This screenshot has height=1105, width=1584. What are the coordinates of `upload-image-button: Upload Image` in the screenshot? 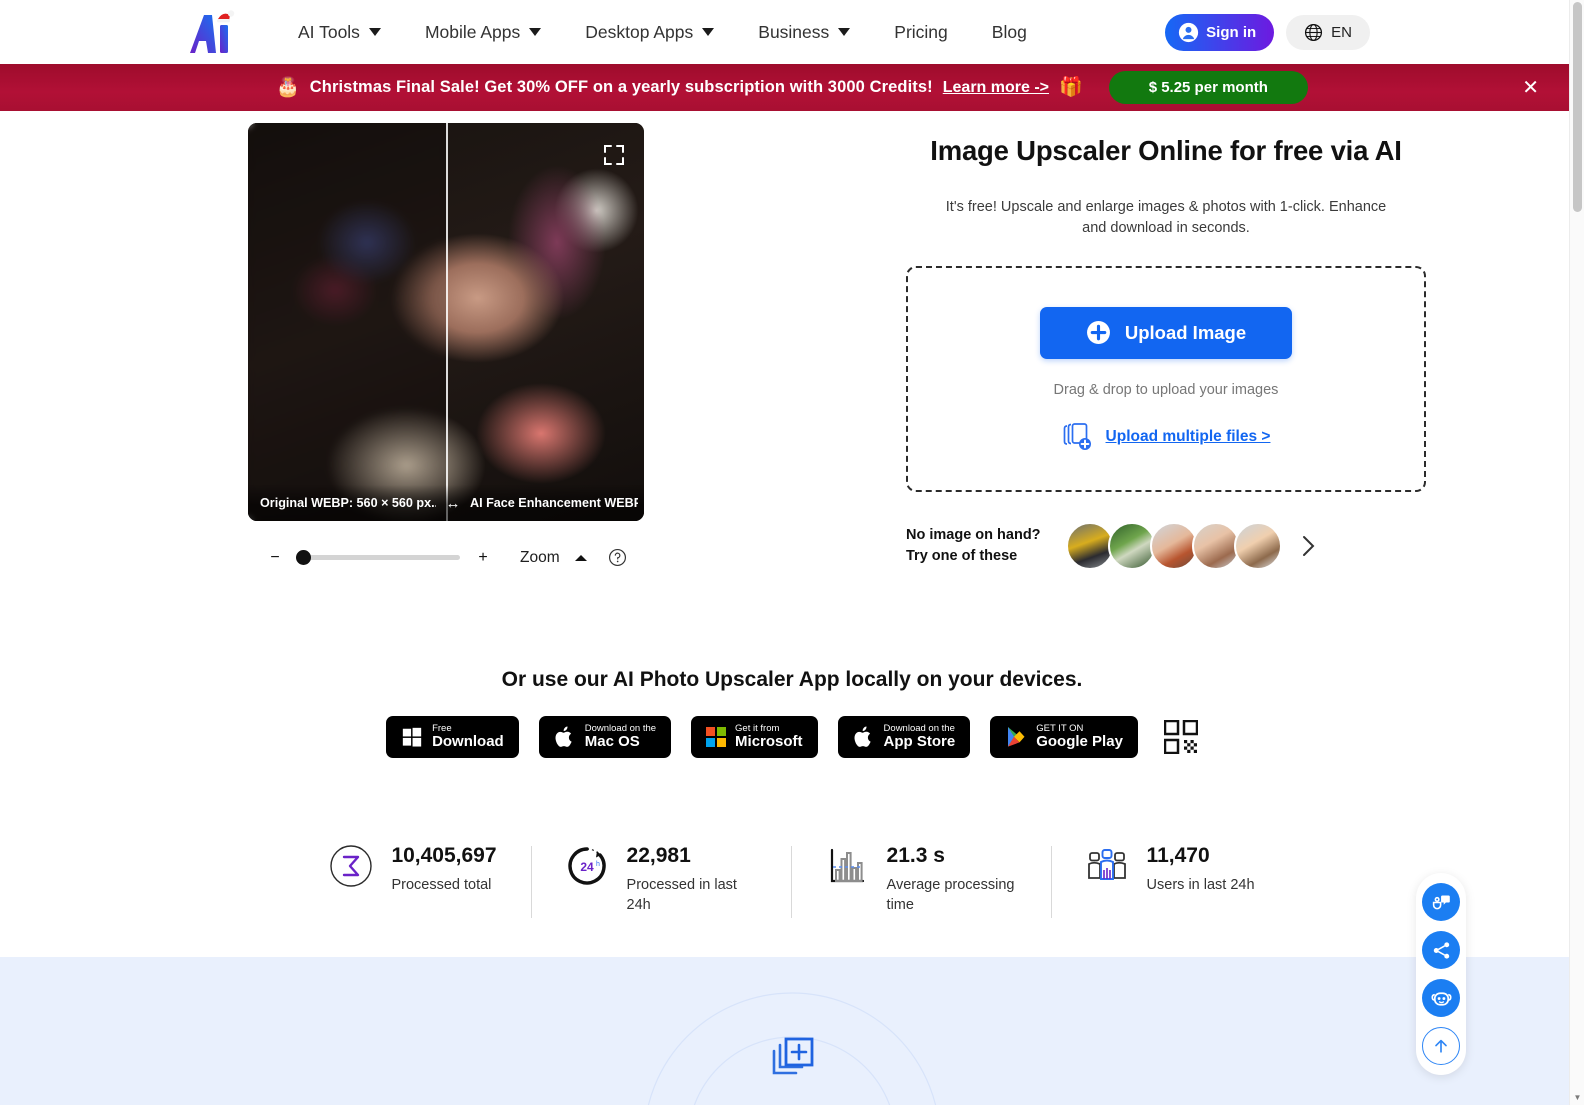 It's located at (1166, 332).